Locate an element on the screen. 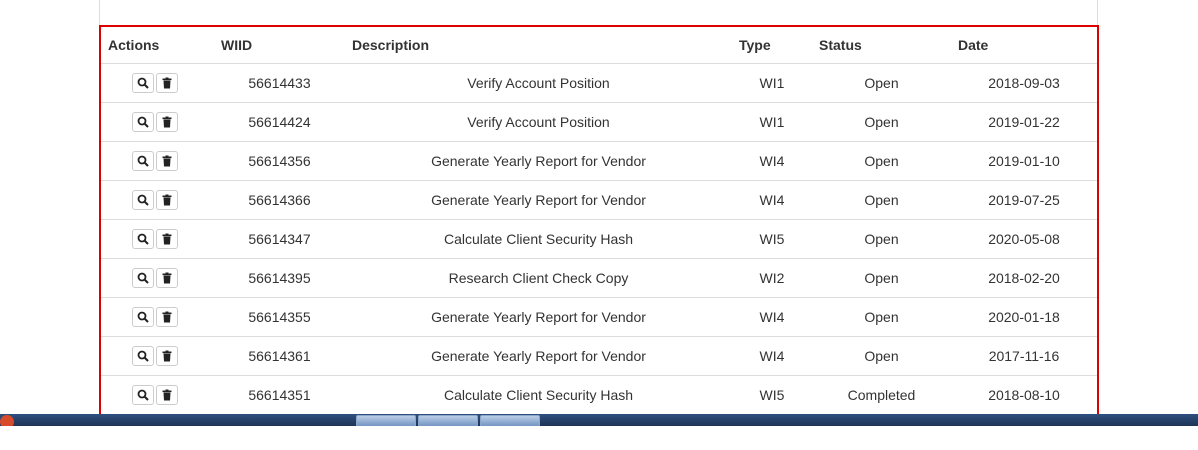  cell-wiid: 56614433 is located at coordinates (279, 83).